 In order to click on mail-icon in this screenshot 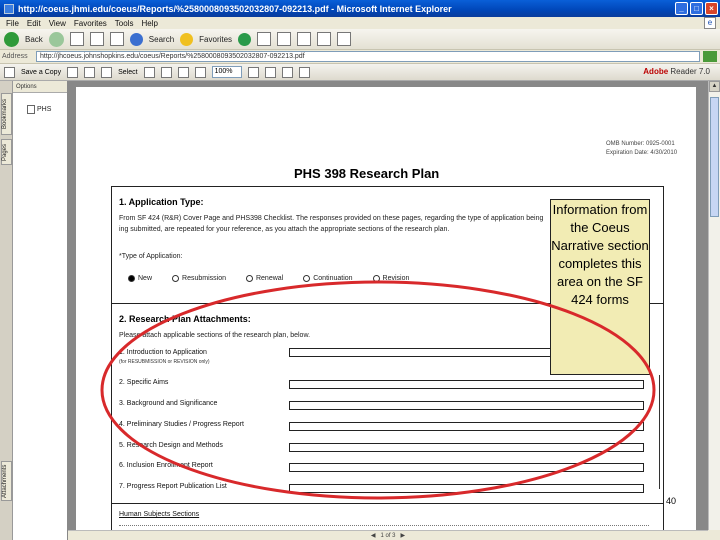, I will do `click(284, 39)`.